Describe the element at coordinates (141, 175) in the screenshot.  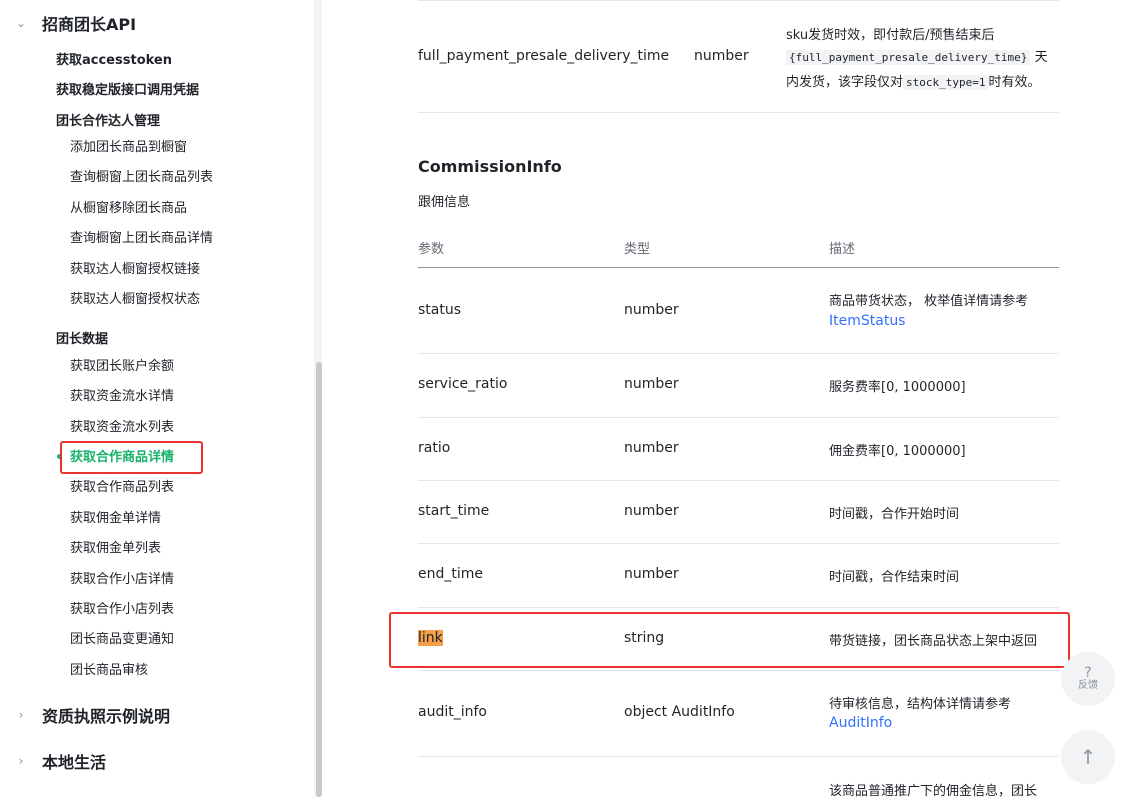
I see `sidebar-item: 查询橱窗上团长商品列表` at that location.